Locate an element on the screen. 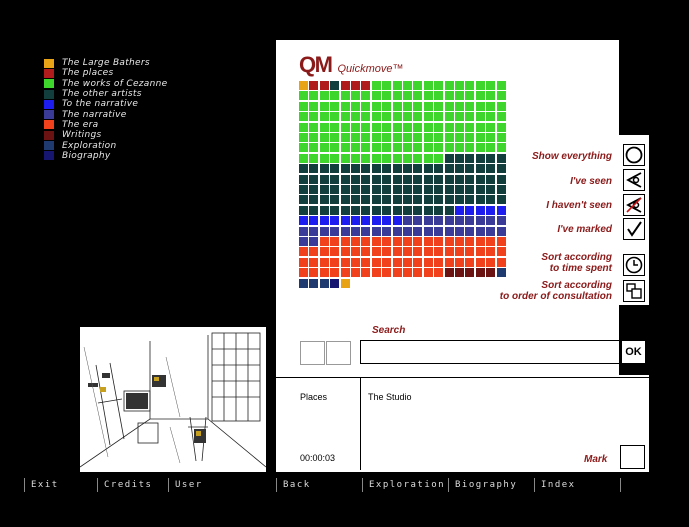 Image resolution: width=689 pixels, height=527 pixels. ok-button: OK is located at coordinates (633, 352).